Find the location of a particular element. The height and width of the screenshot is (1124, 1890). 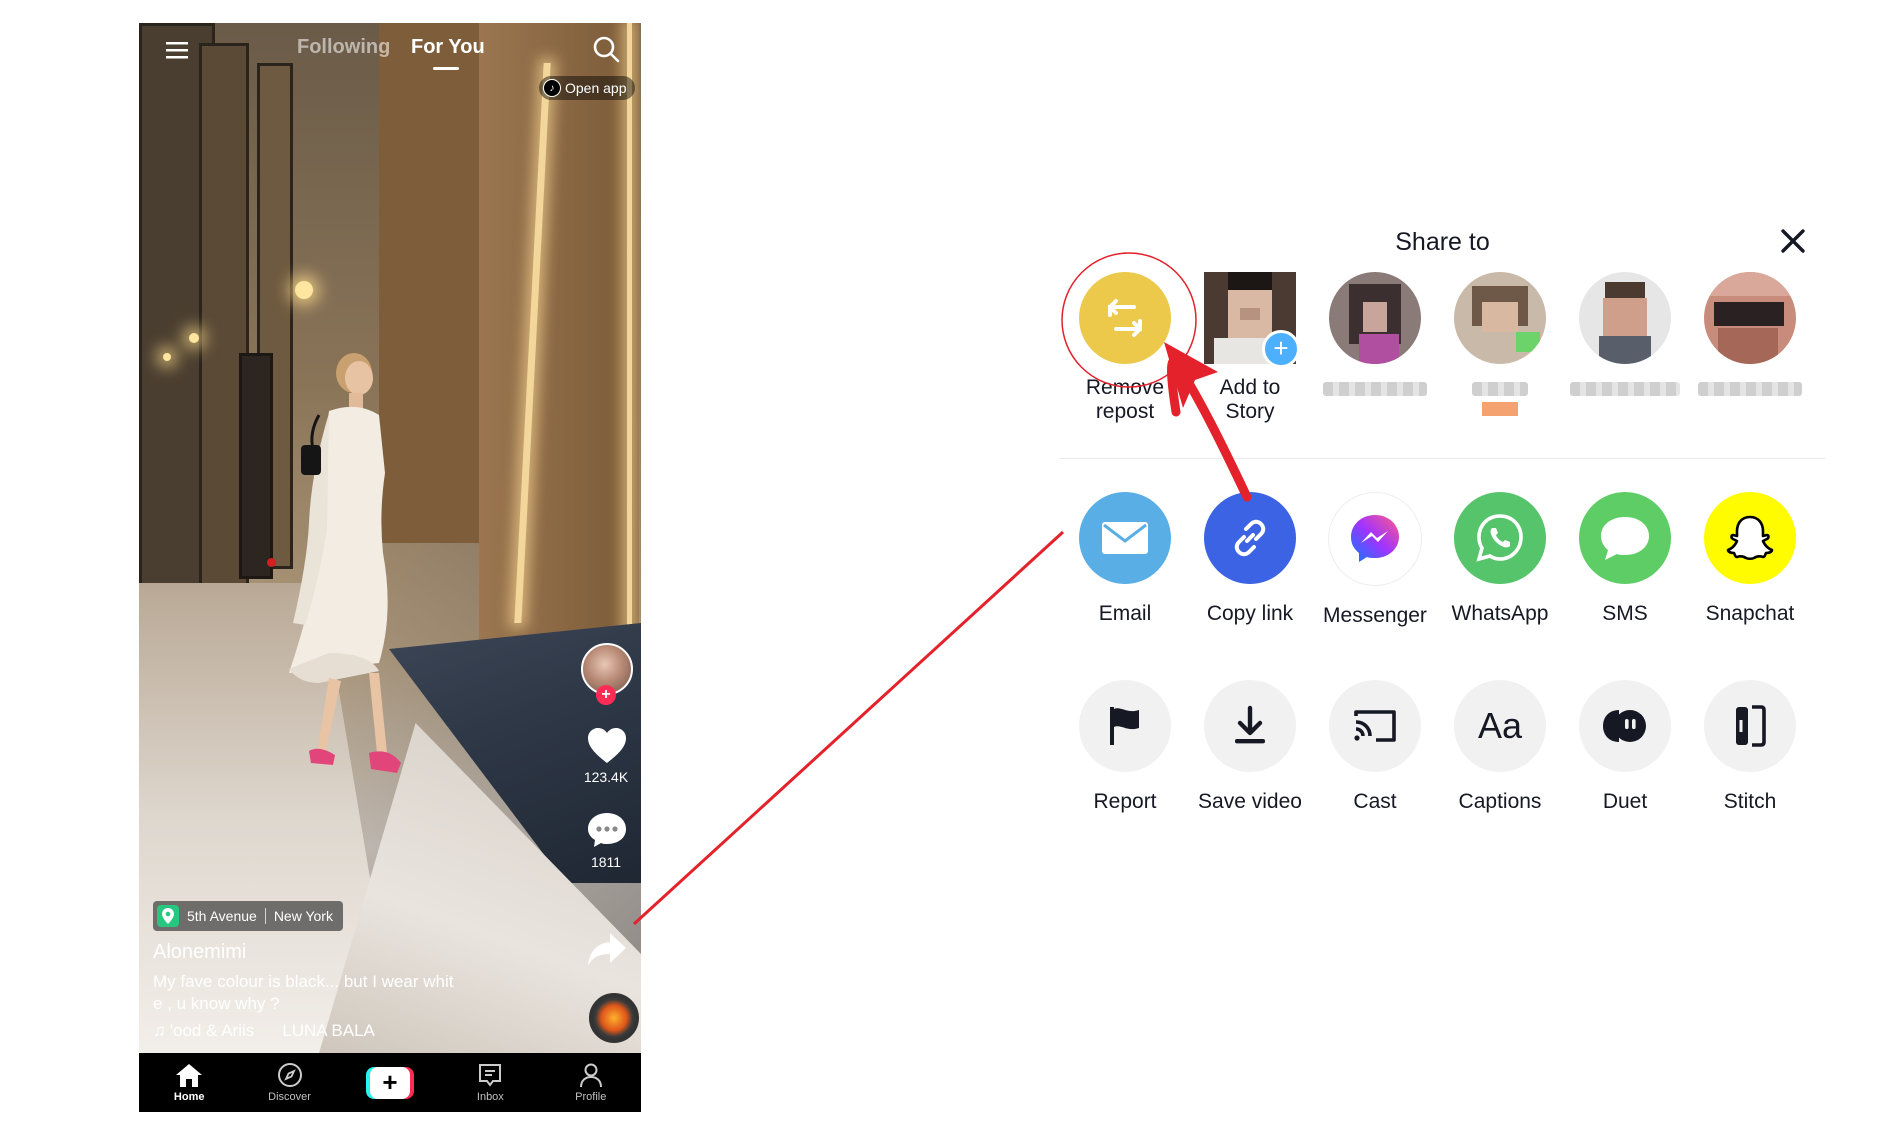

heart-icon is located at coordinates (607, 746).